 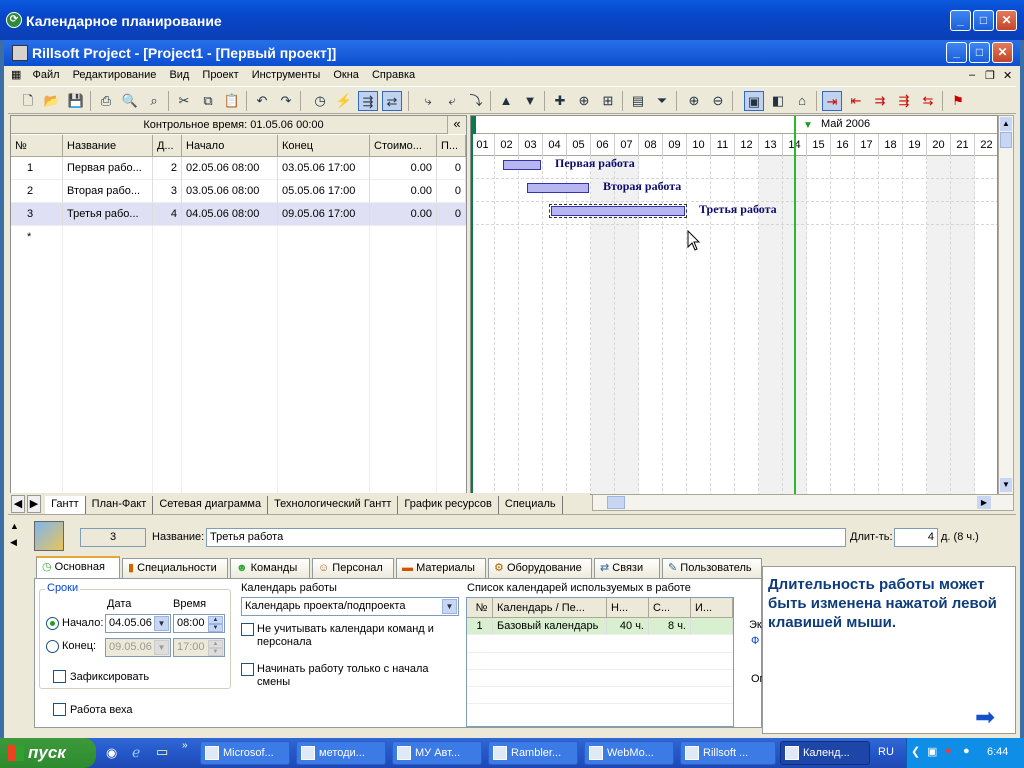 What do you see at coordinates (886, 752) in the screenshot?
I see `language-indicator: RU` at bounding box center [886, 752].